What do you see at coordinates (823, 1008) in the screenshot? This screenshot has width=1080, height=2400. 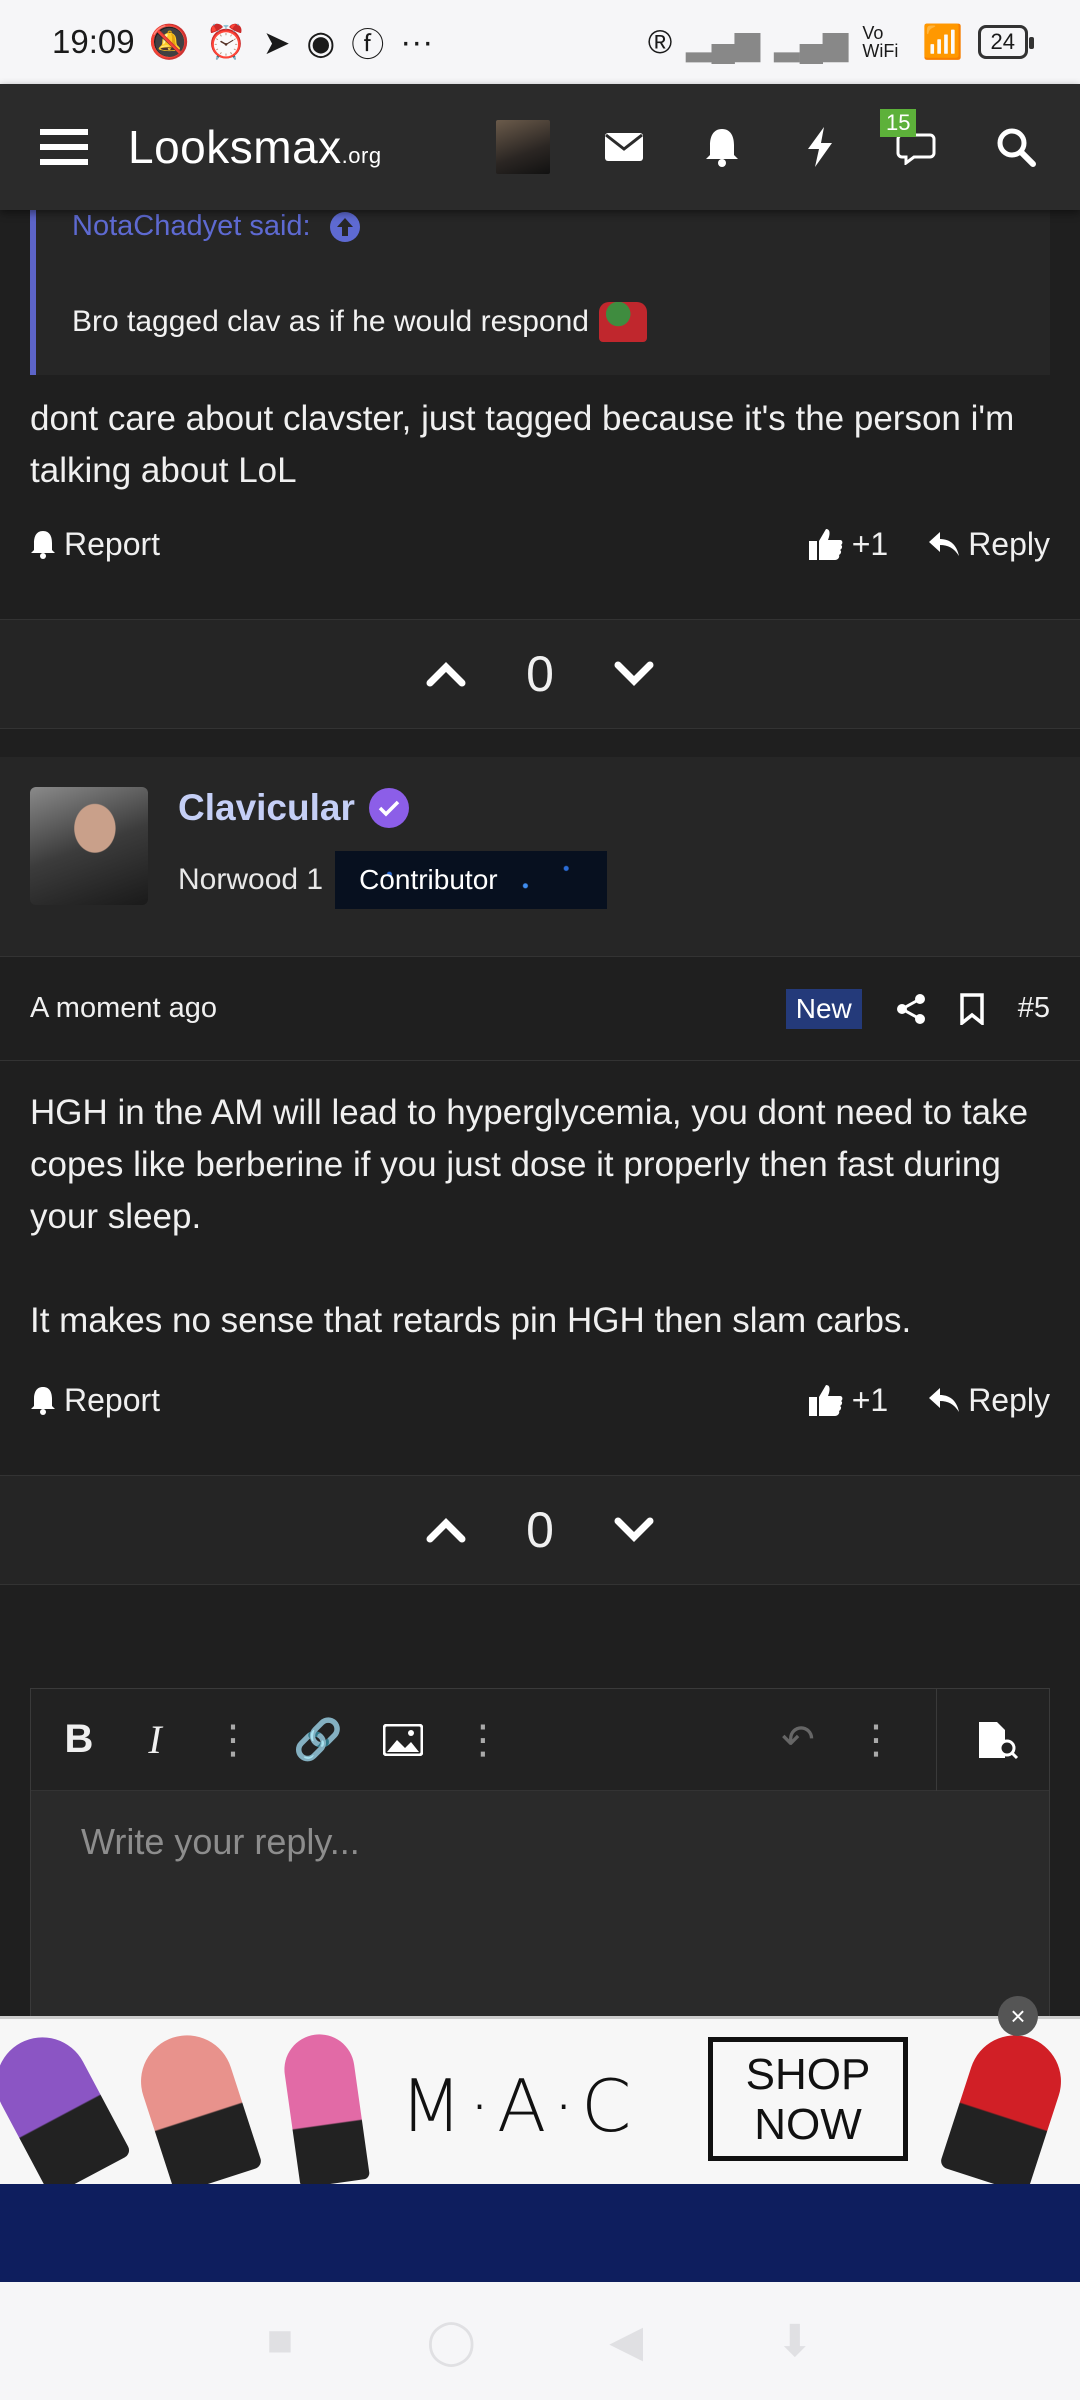 I see `new-post-tag: New` at bounding box center [823, 1008].